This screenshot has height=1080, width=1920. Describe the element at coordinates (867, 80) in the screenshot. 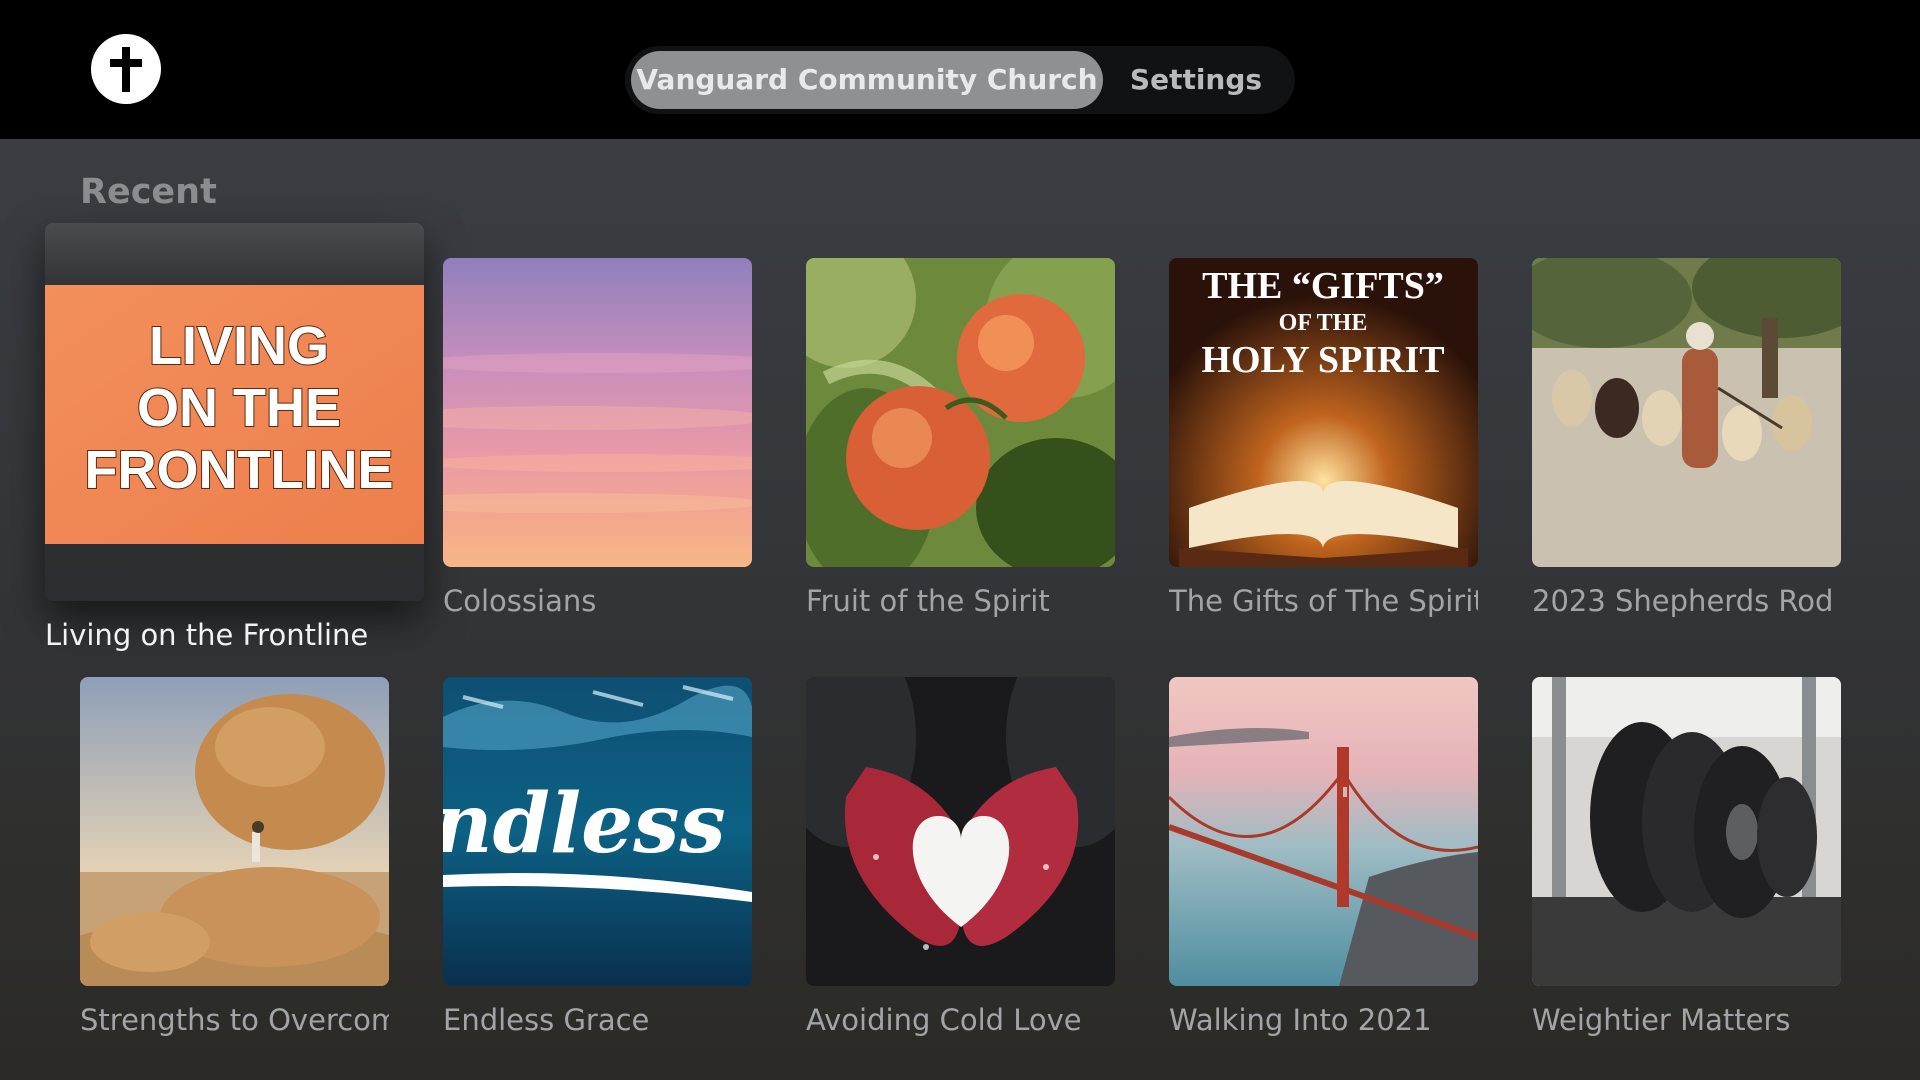

I see `tab-vanguard-community-church: Vanguard Community Church` at that location.